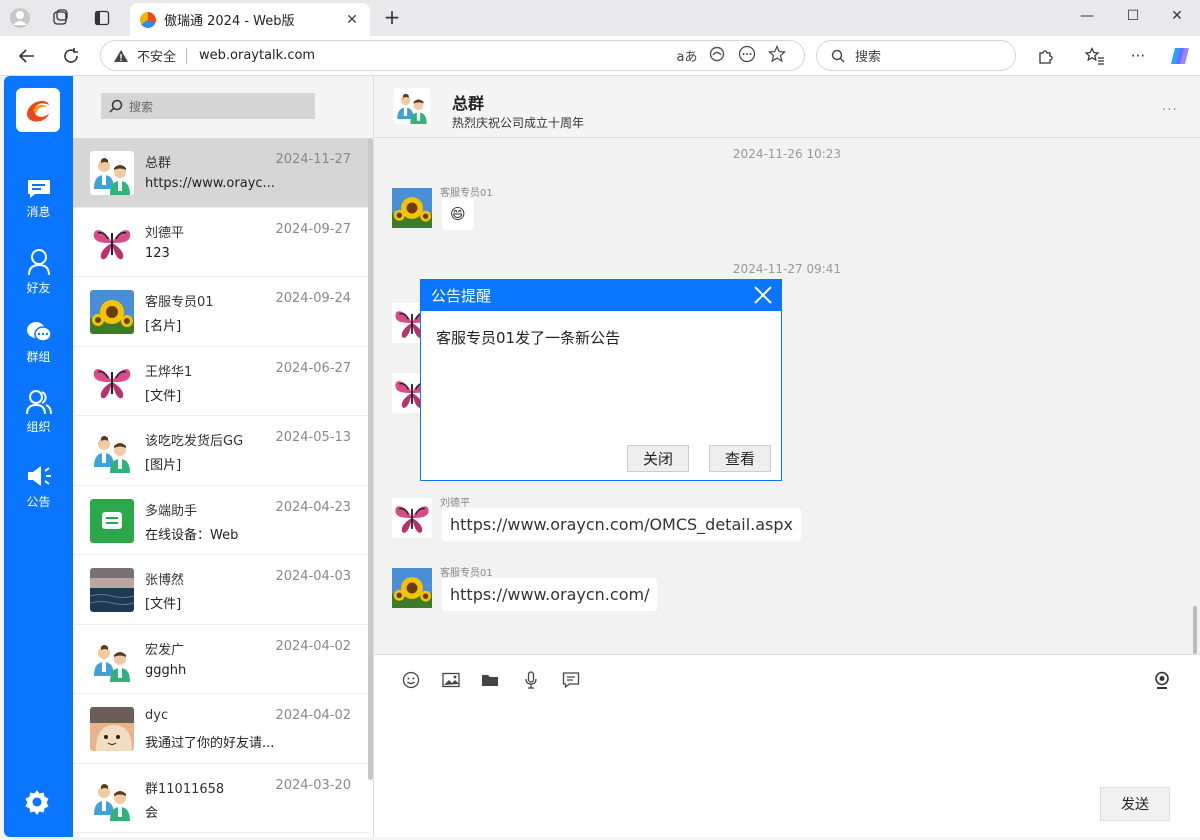 Image resolution: width=1200 pixels, height=840 pixels. I want to click on message-sender: 刘德平, so click(455, 503).